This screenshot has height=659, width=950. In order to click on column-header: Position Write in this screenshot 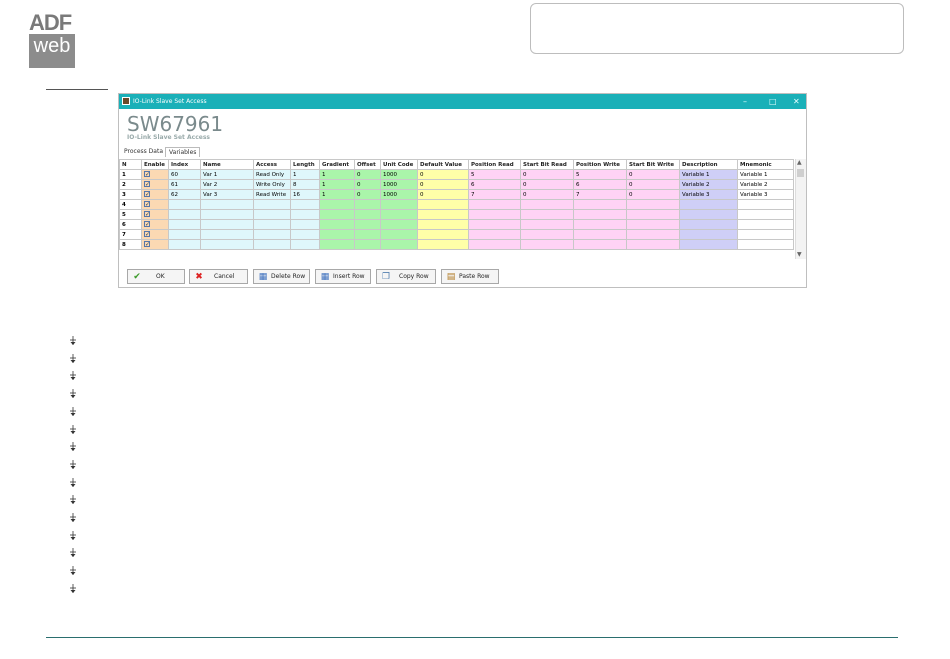, I will do `click(600, 164)`.